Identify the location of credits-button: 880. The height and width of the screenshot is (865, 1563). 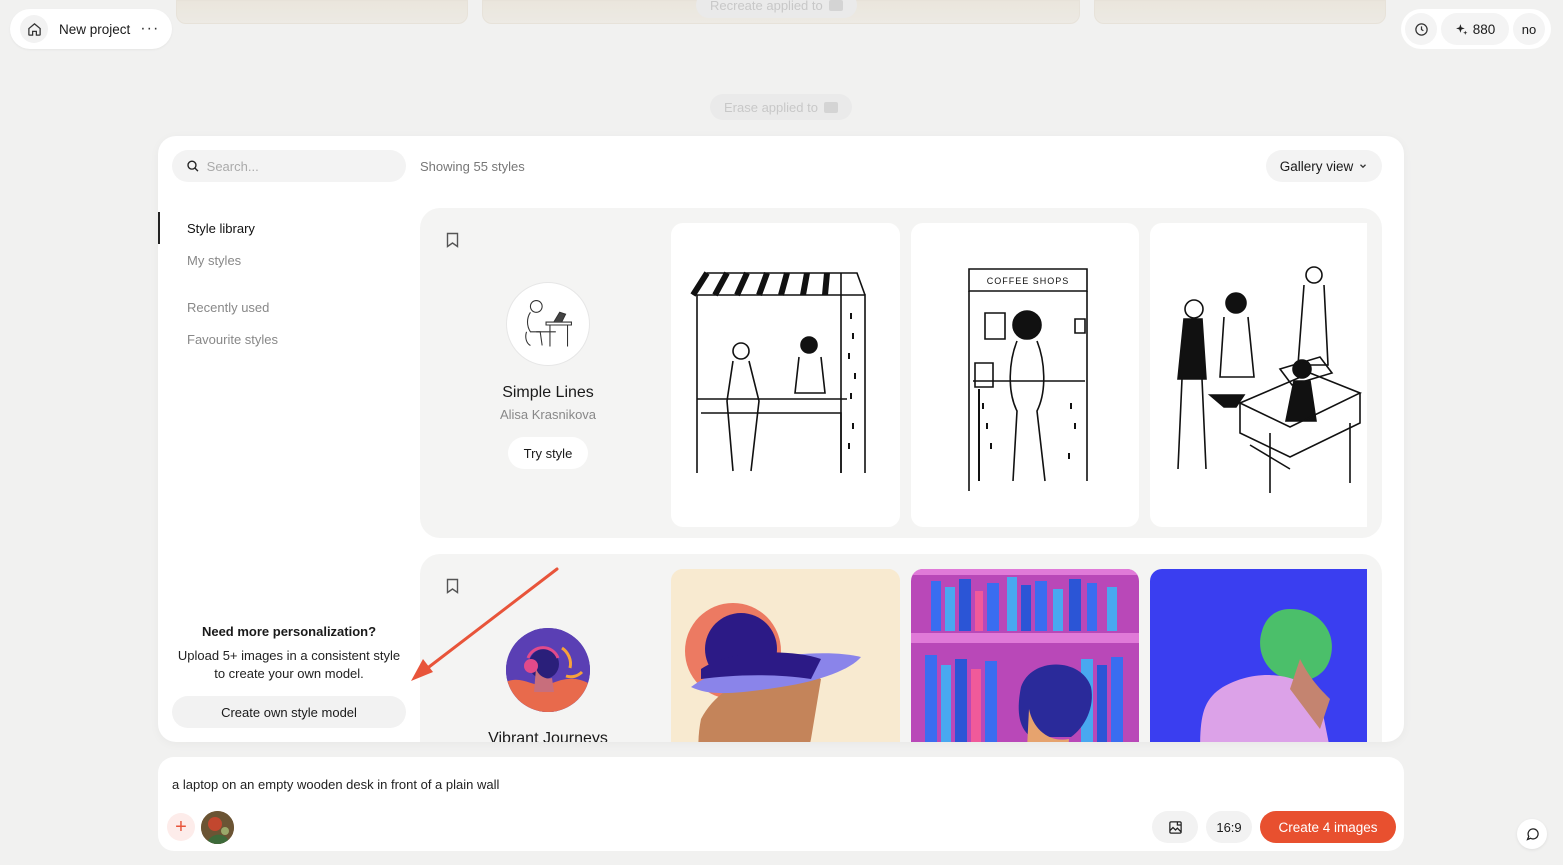
(1475, 29).